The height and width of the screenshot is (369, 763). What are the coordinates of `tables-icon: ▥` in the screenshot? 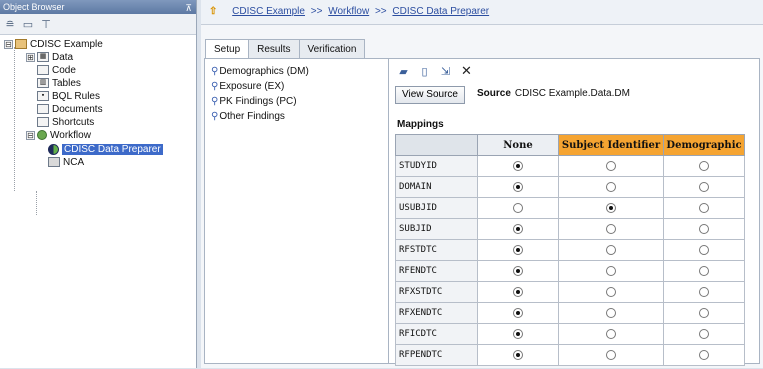 It's located at (43, 83).